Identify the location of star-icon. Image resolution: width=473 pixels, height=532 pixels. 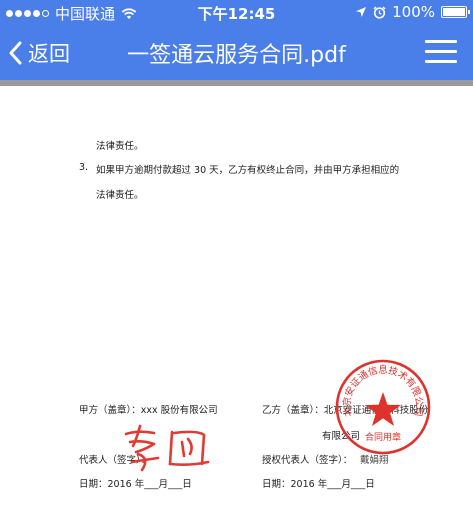
(383, 409).